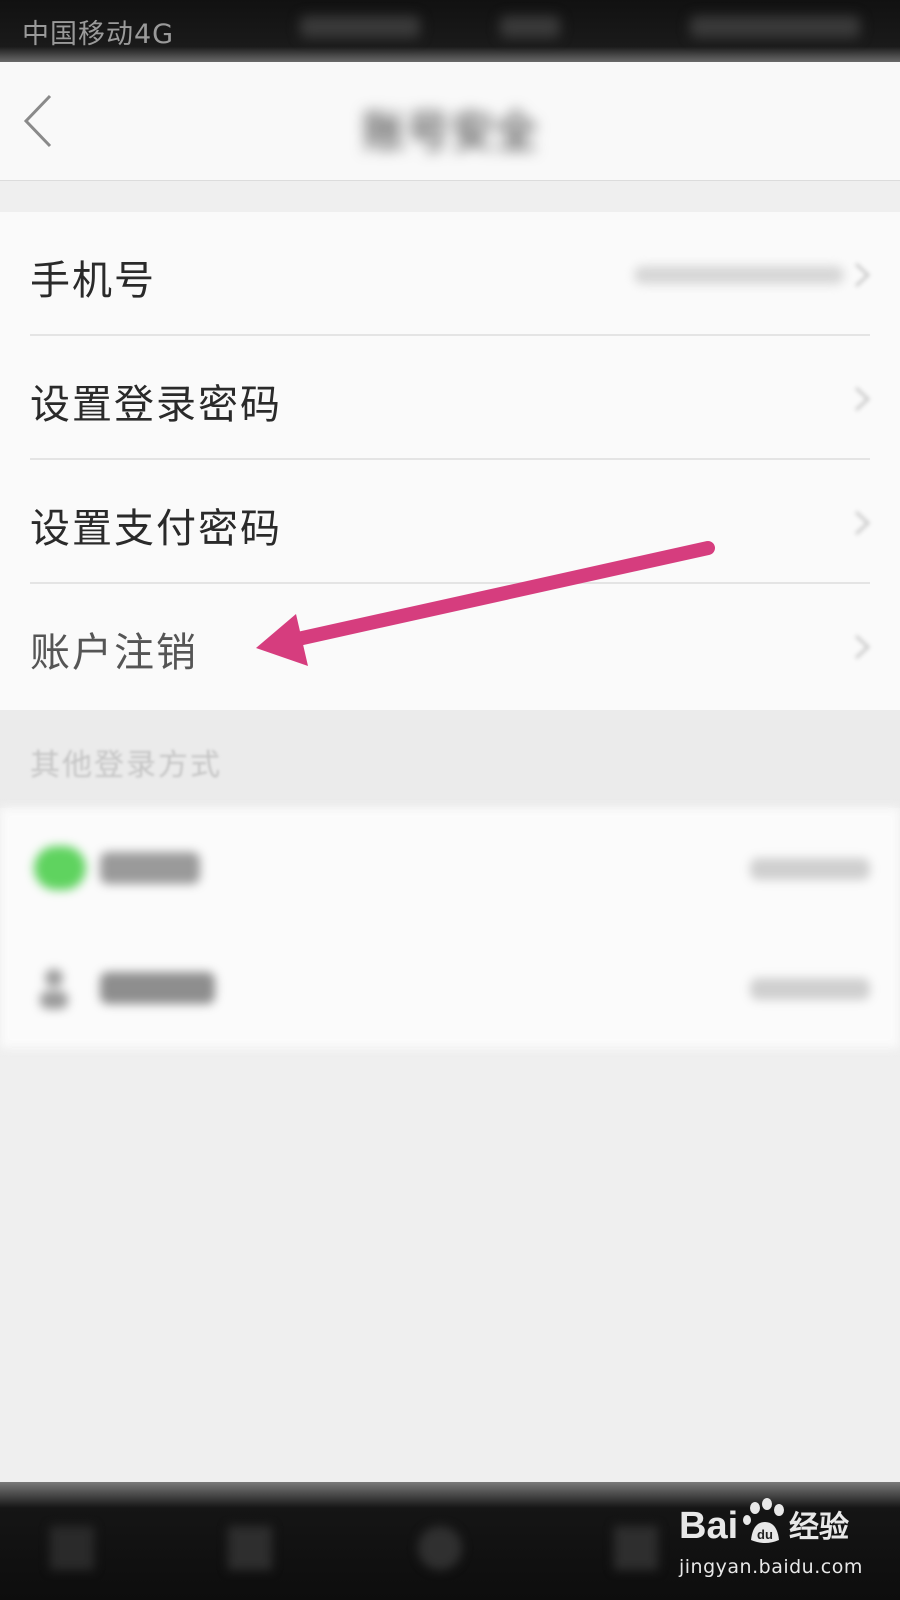 The width and height of the screenshot is (900, 1600). I want to click on nav-menu-icon, so click(72, 1548).